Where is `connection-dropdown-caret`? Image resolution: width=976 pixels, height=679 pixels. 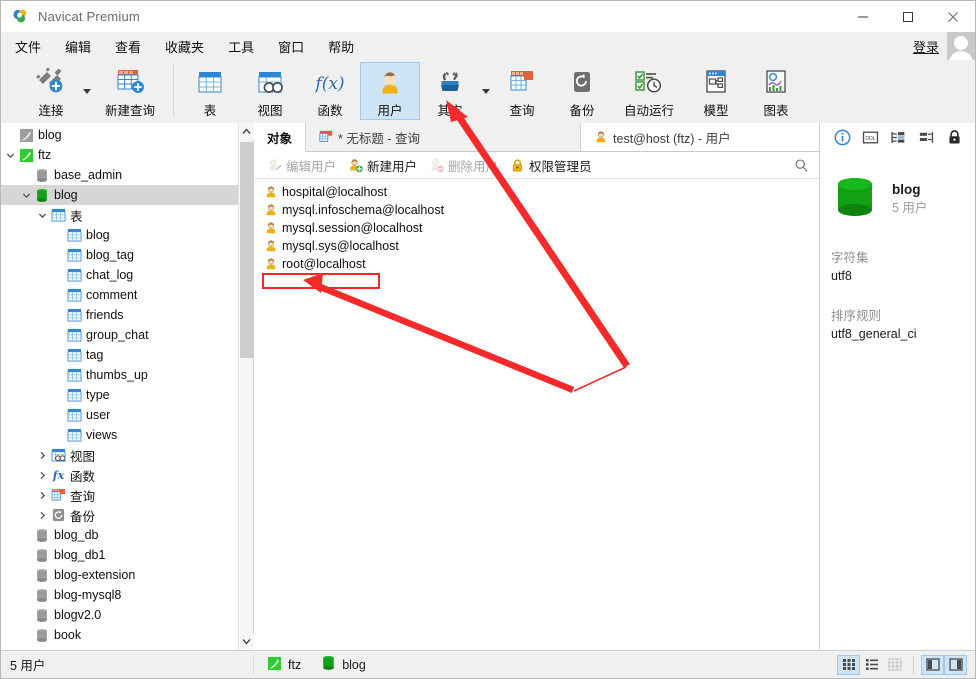 connection-dropdown-caret is located at coordinates (87, 91).